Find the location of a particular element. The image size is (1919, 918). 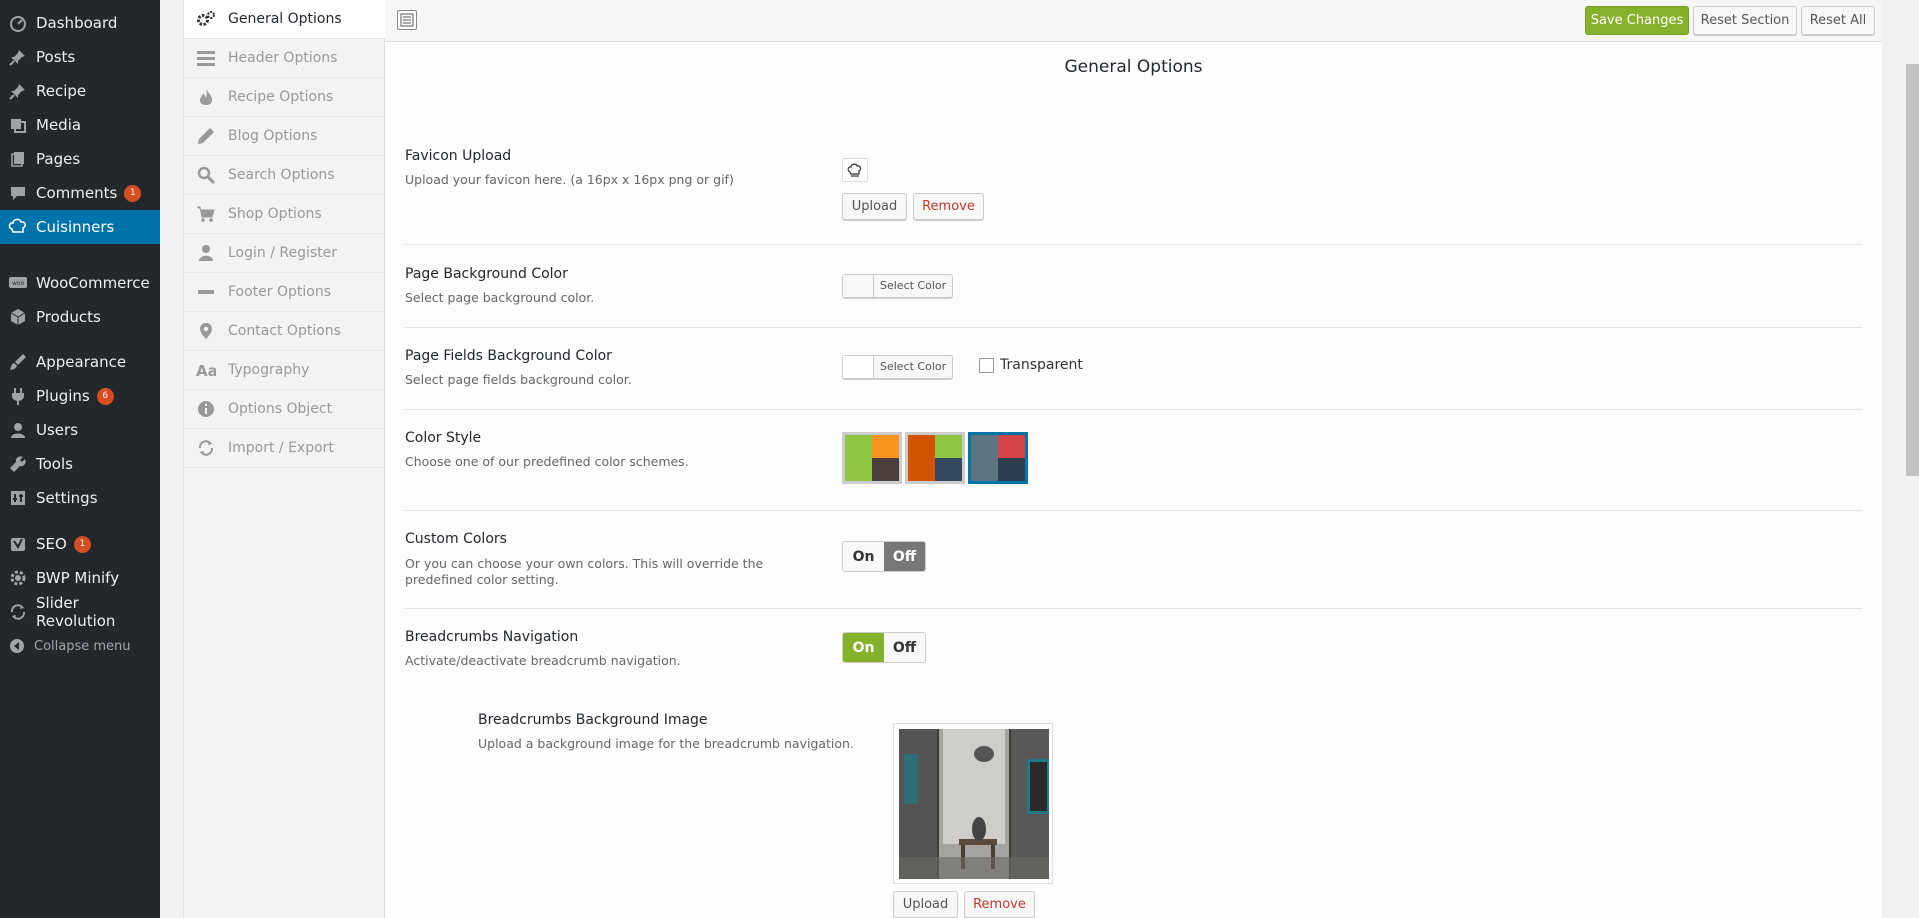

options-nav-contact-options: Contact Options is located at coordinates (284, 331).